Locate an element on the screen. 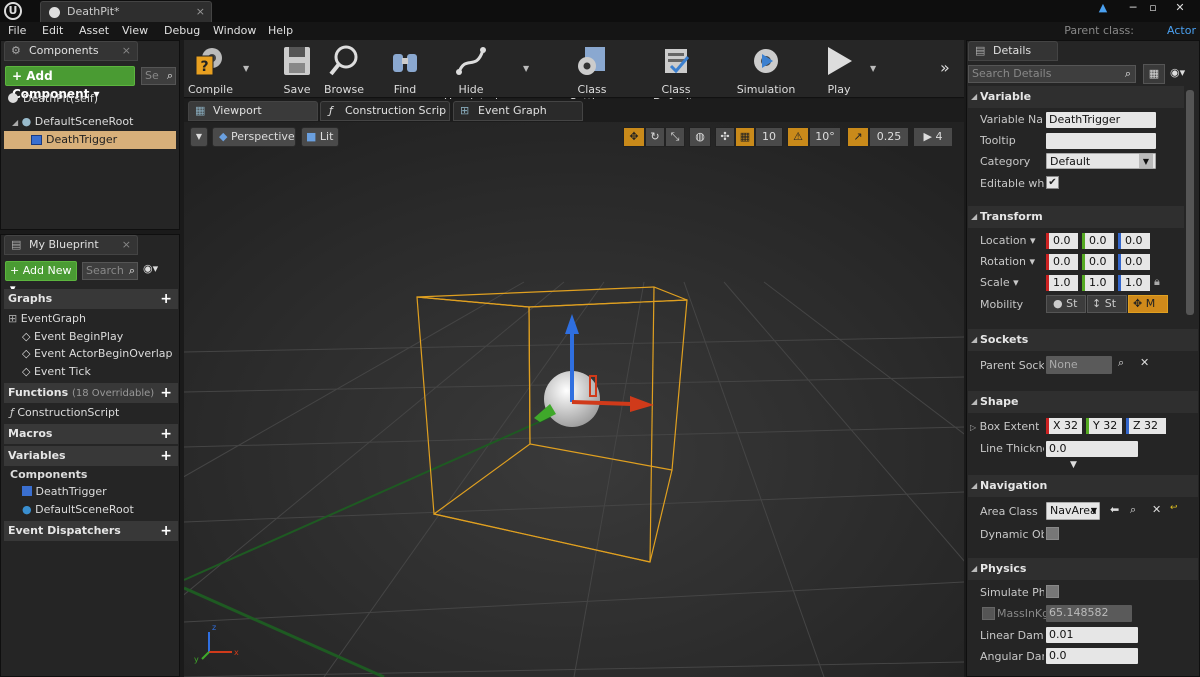 The width and height of the screenshot is (1200, 677). clear-area-icon: ✕ is located at coordinates (1156, 509).